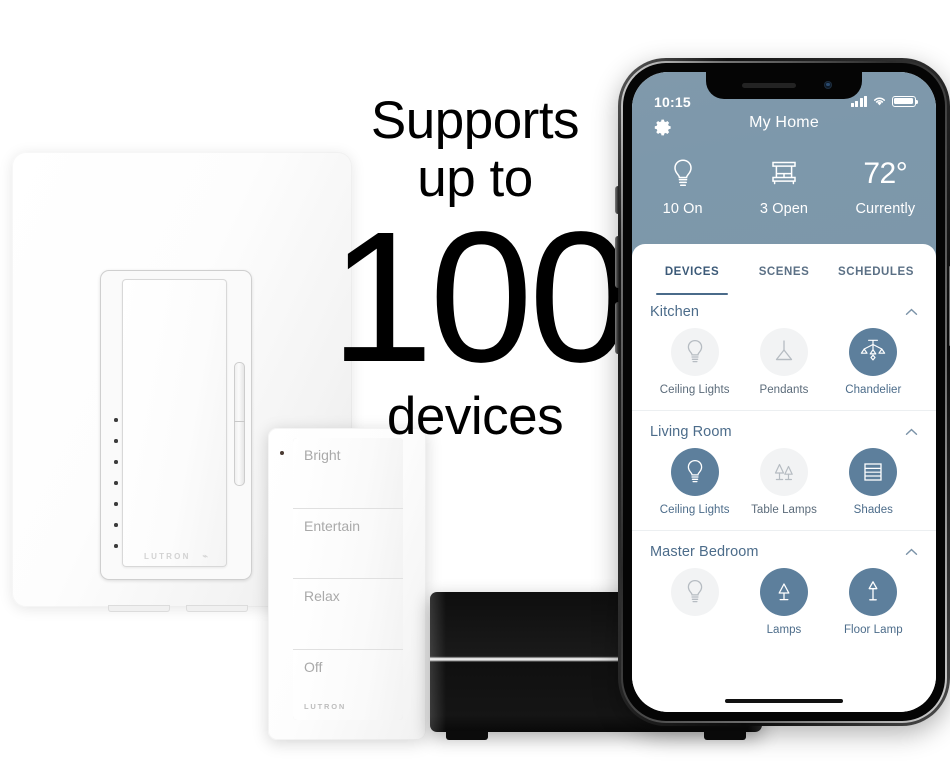  I want to click on room-header-living-room: Living Room, so click(784, 429).